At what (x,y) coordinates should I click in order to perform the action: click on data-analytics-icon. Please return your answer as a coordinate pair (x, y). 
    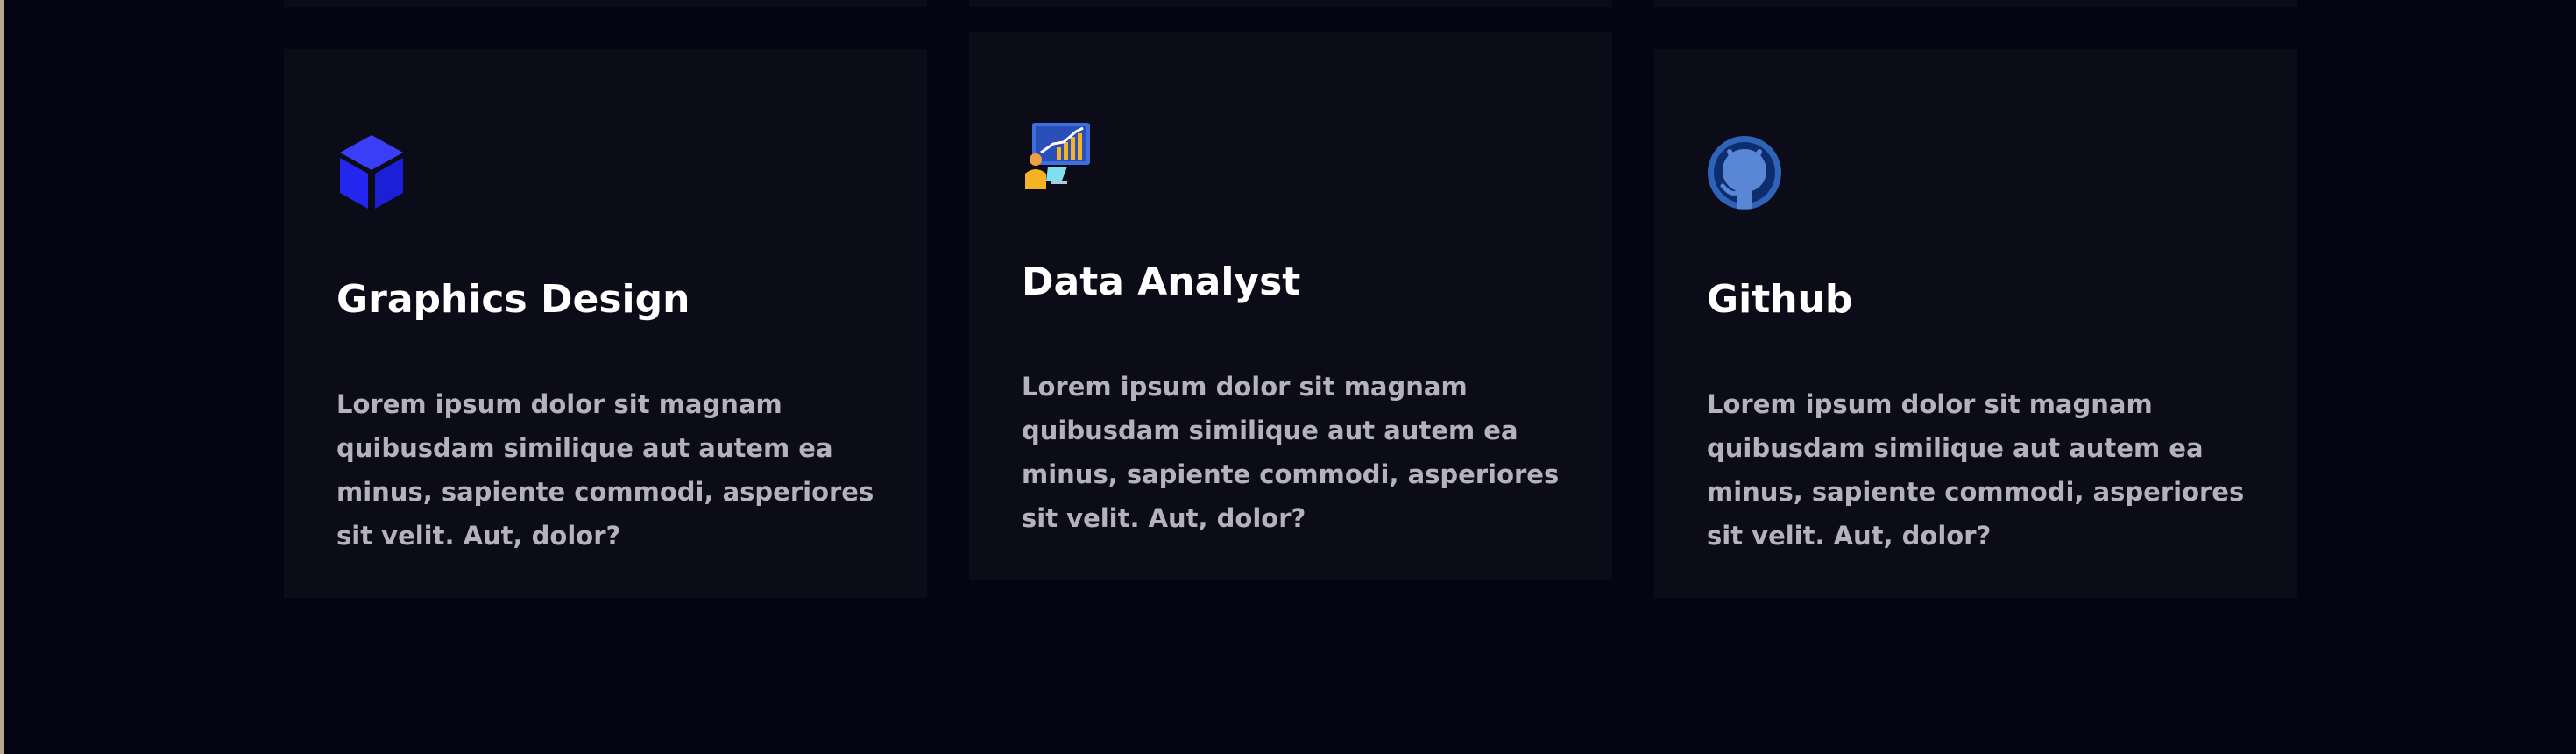
    Looking at the image, I should click on (1057, 159).